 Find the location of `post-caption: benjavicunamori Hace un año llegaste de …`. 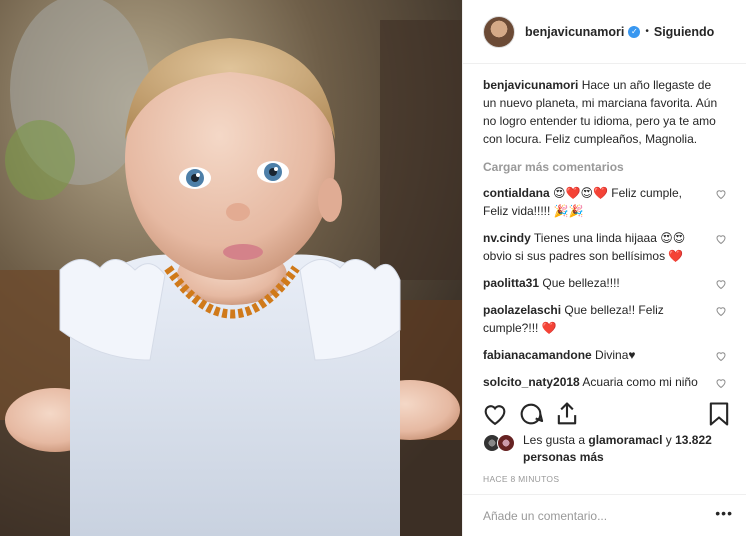

post-caption: benjavicunamori Hace un año llegaste de … is located at coordinates (605, 112).